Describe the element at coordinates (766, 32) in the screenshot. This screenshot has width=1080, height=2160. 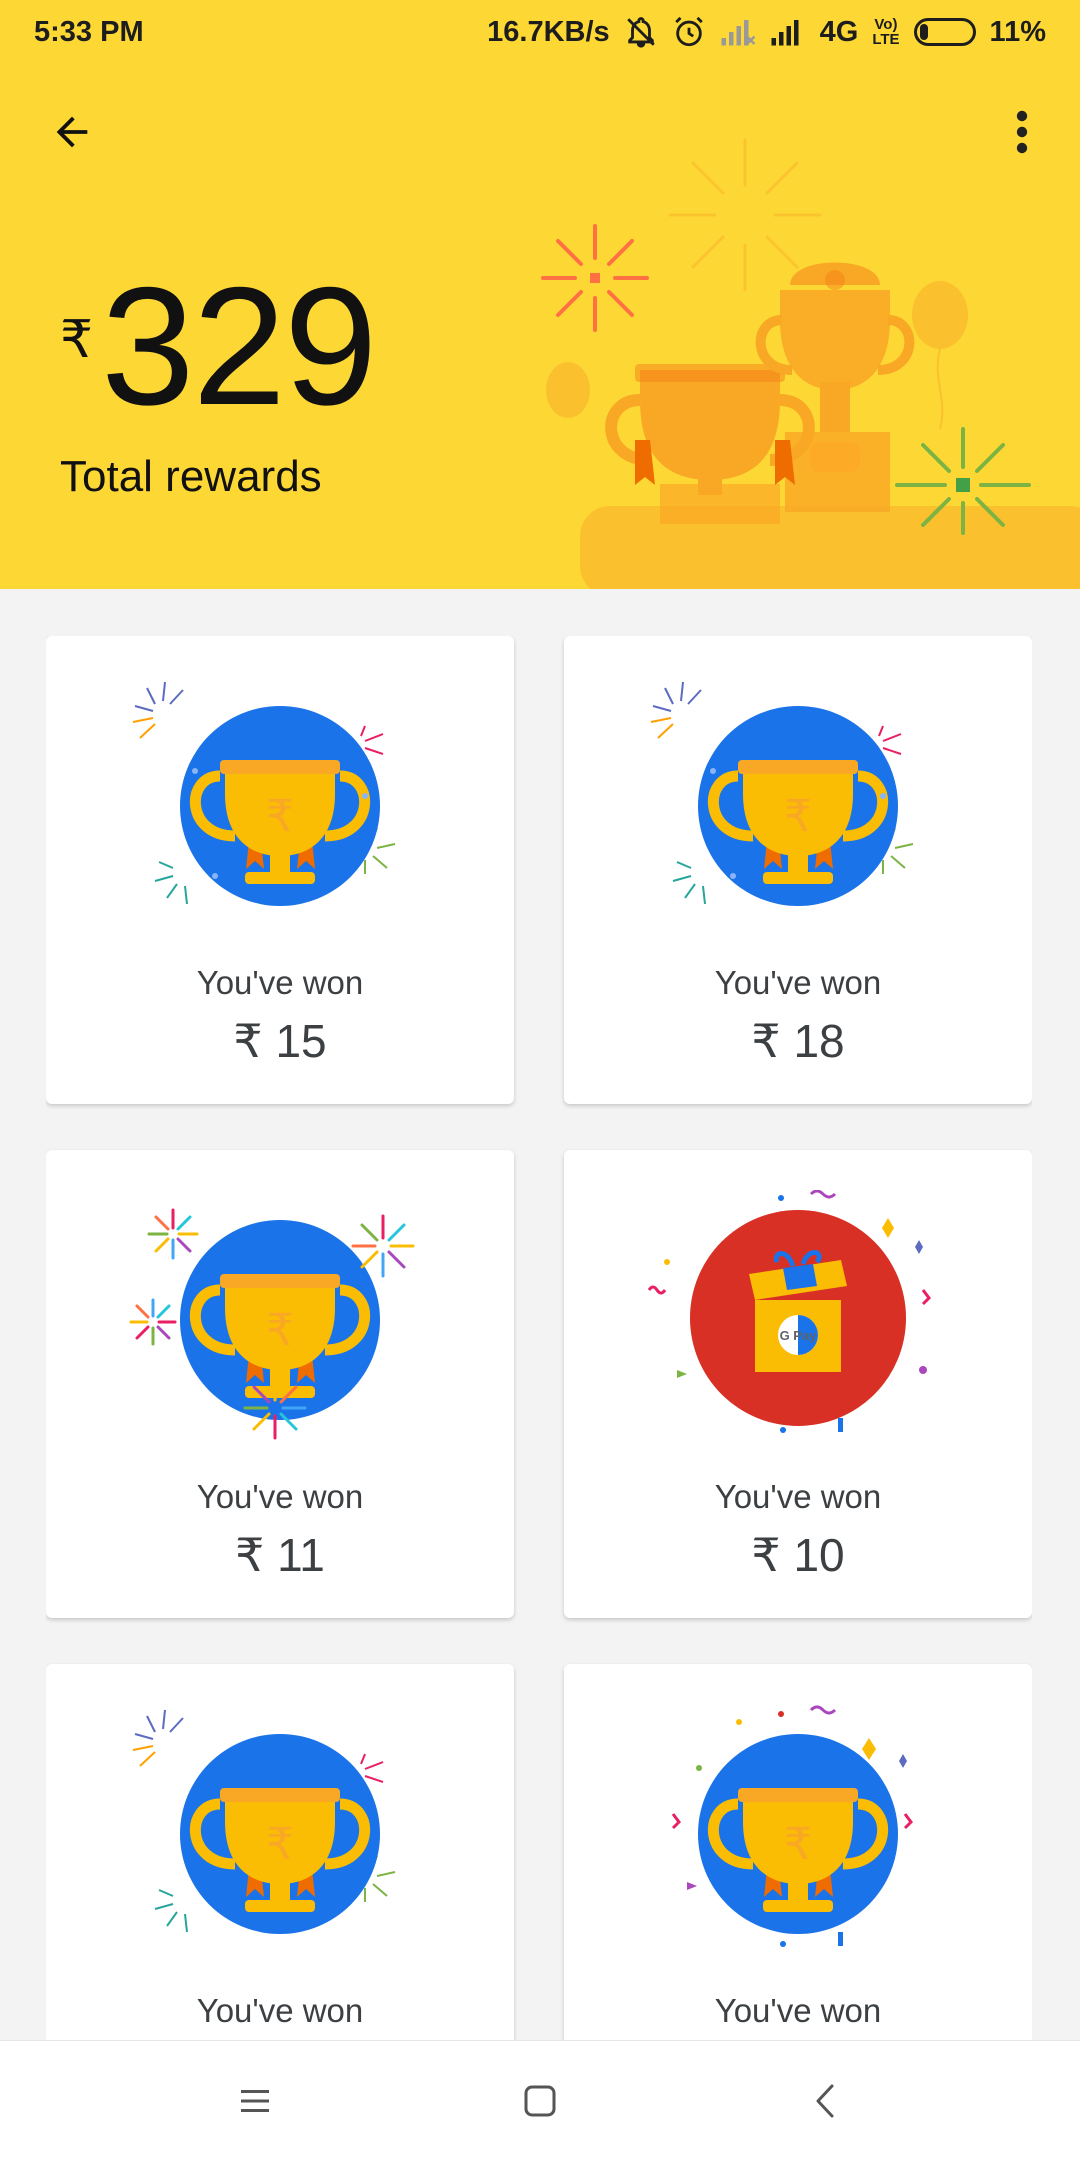
I see `status-icons: 16.7KB/s 4G Vo) LTE 11%` at that location.